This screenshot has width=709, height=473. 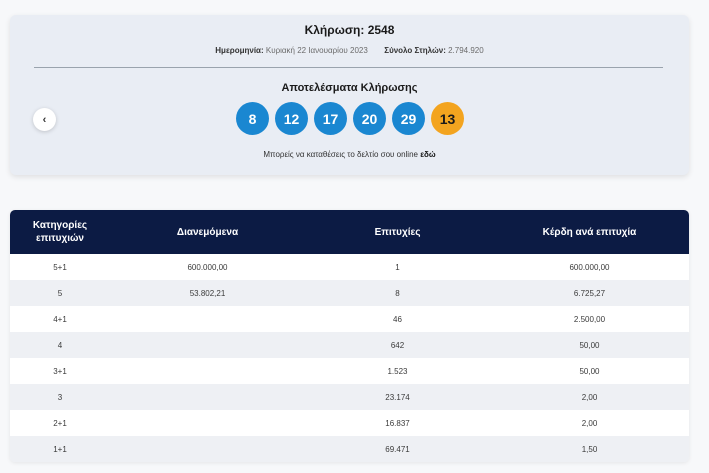 What do you see at coordinates (397, 319) in the screenshot?
I see `cell-winners: 46` at bounding box center [397, 319].